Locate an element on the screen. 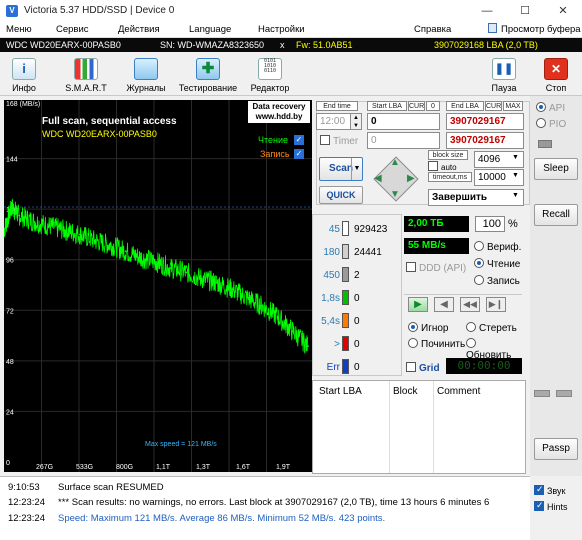  editor-button: 0101 1010 0110 Редактор is located at coordinates (270, 75).